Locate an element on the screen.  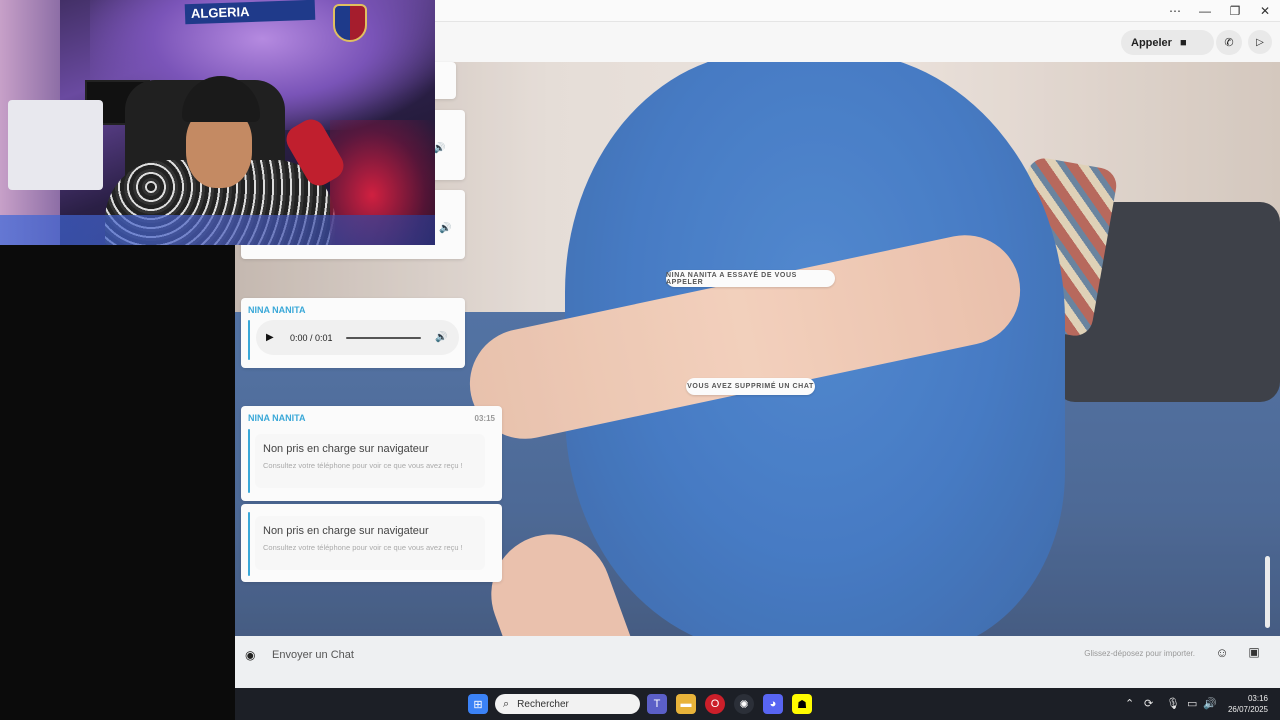
teams-icon: T is located at coordinates (657, 704).